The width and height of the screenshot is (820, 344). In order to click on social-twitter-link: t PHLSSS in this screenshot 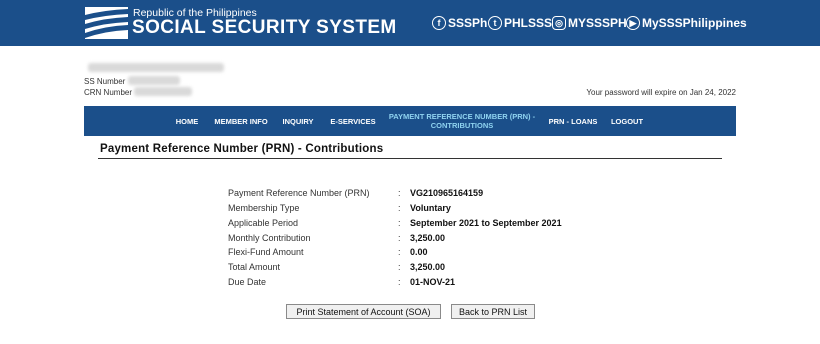, I will do `click(520, 23)`.